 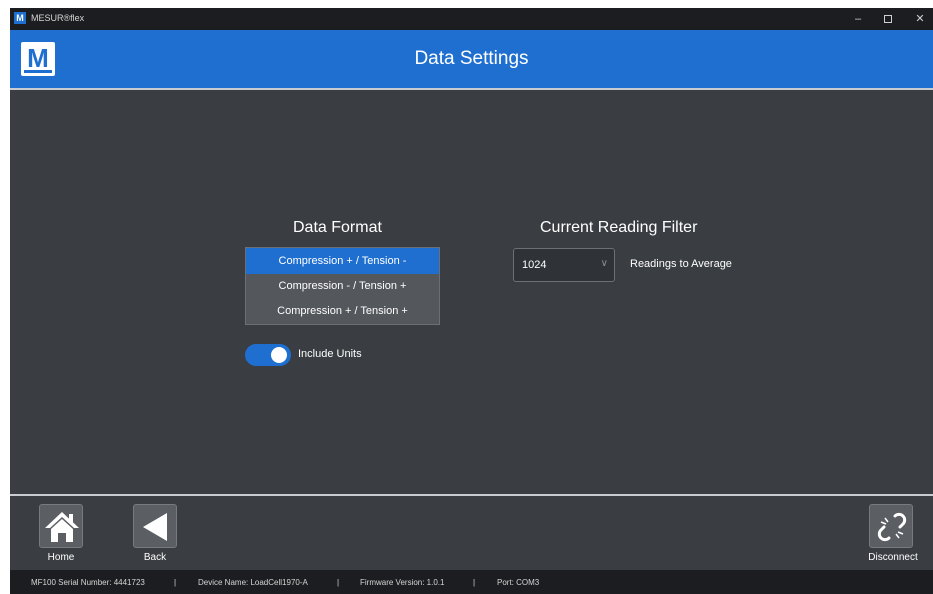 I want to click on header: M Data Settings, so click(x=471, y=60).